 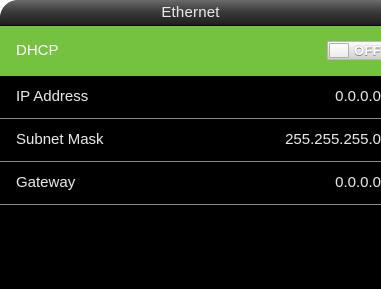 What do you see at coordinates (358, 182) in the screenshot?
I see `gateway-value: 0.0.0.0` at bounding box center [358, 182].